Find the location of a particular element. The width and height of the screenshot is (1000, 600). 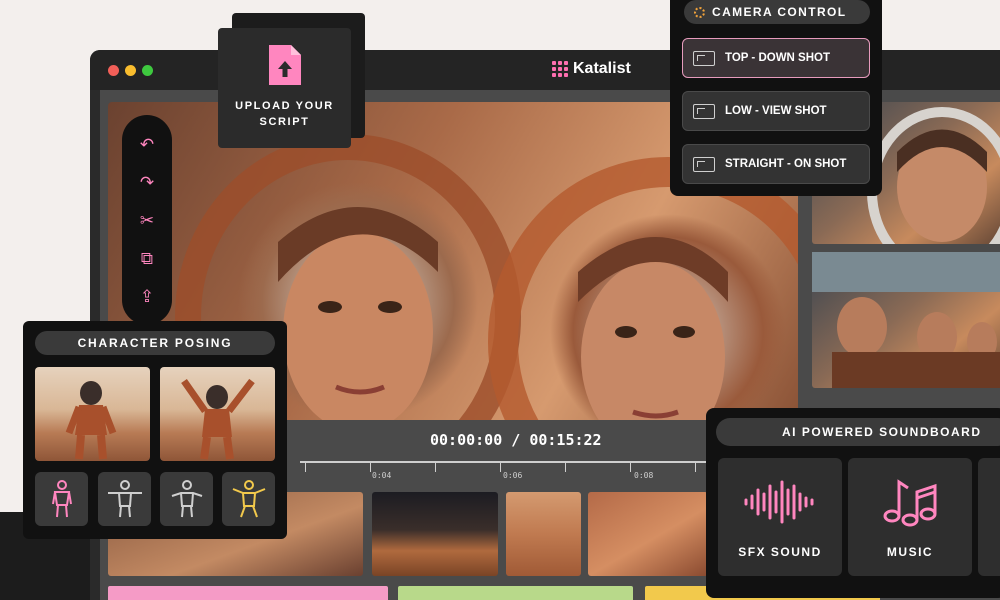

shot-thumbnail is located at coordinates (906, 320).